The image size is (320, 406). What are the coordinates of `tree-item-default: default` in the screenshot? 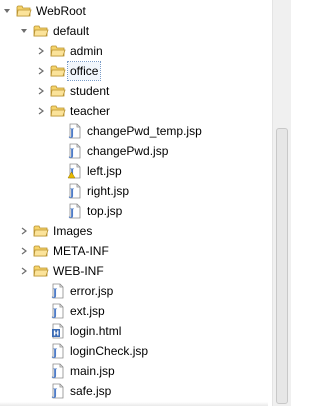 It's located at (134, 31).